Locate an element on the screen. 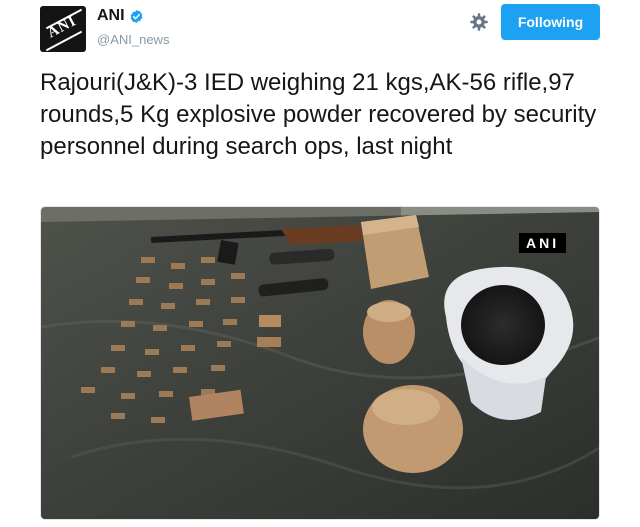  account-name-row: ANI is located at coordinates (120, 16).